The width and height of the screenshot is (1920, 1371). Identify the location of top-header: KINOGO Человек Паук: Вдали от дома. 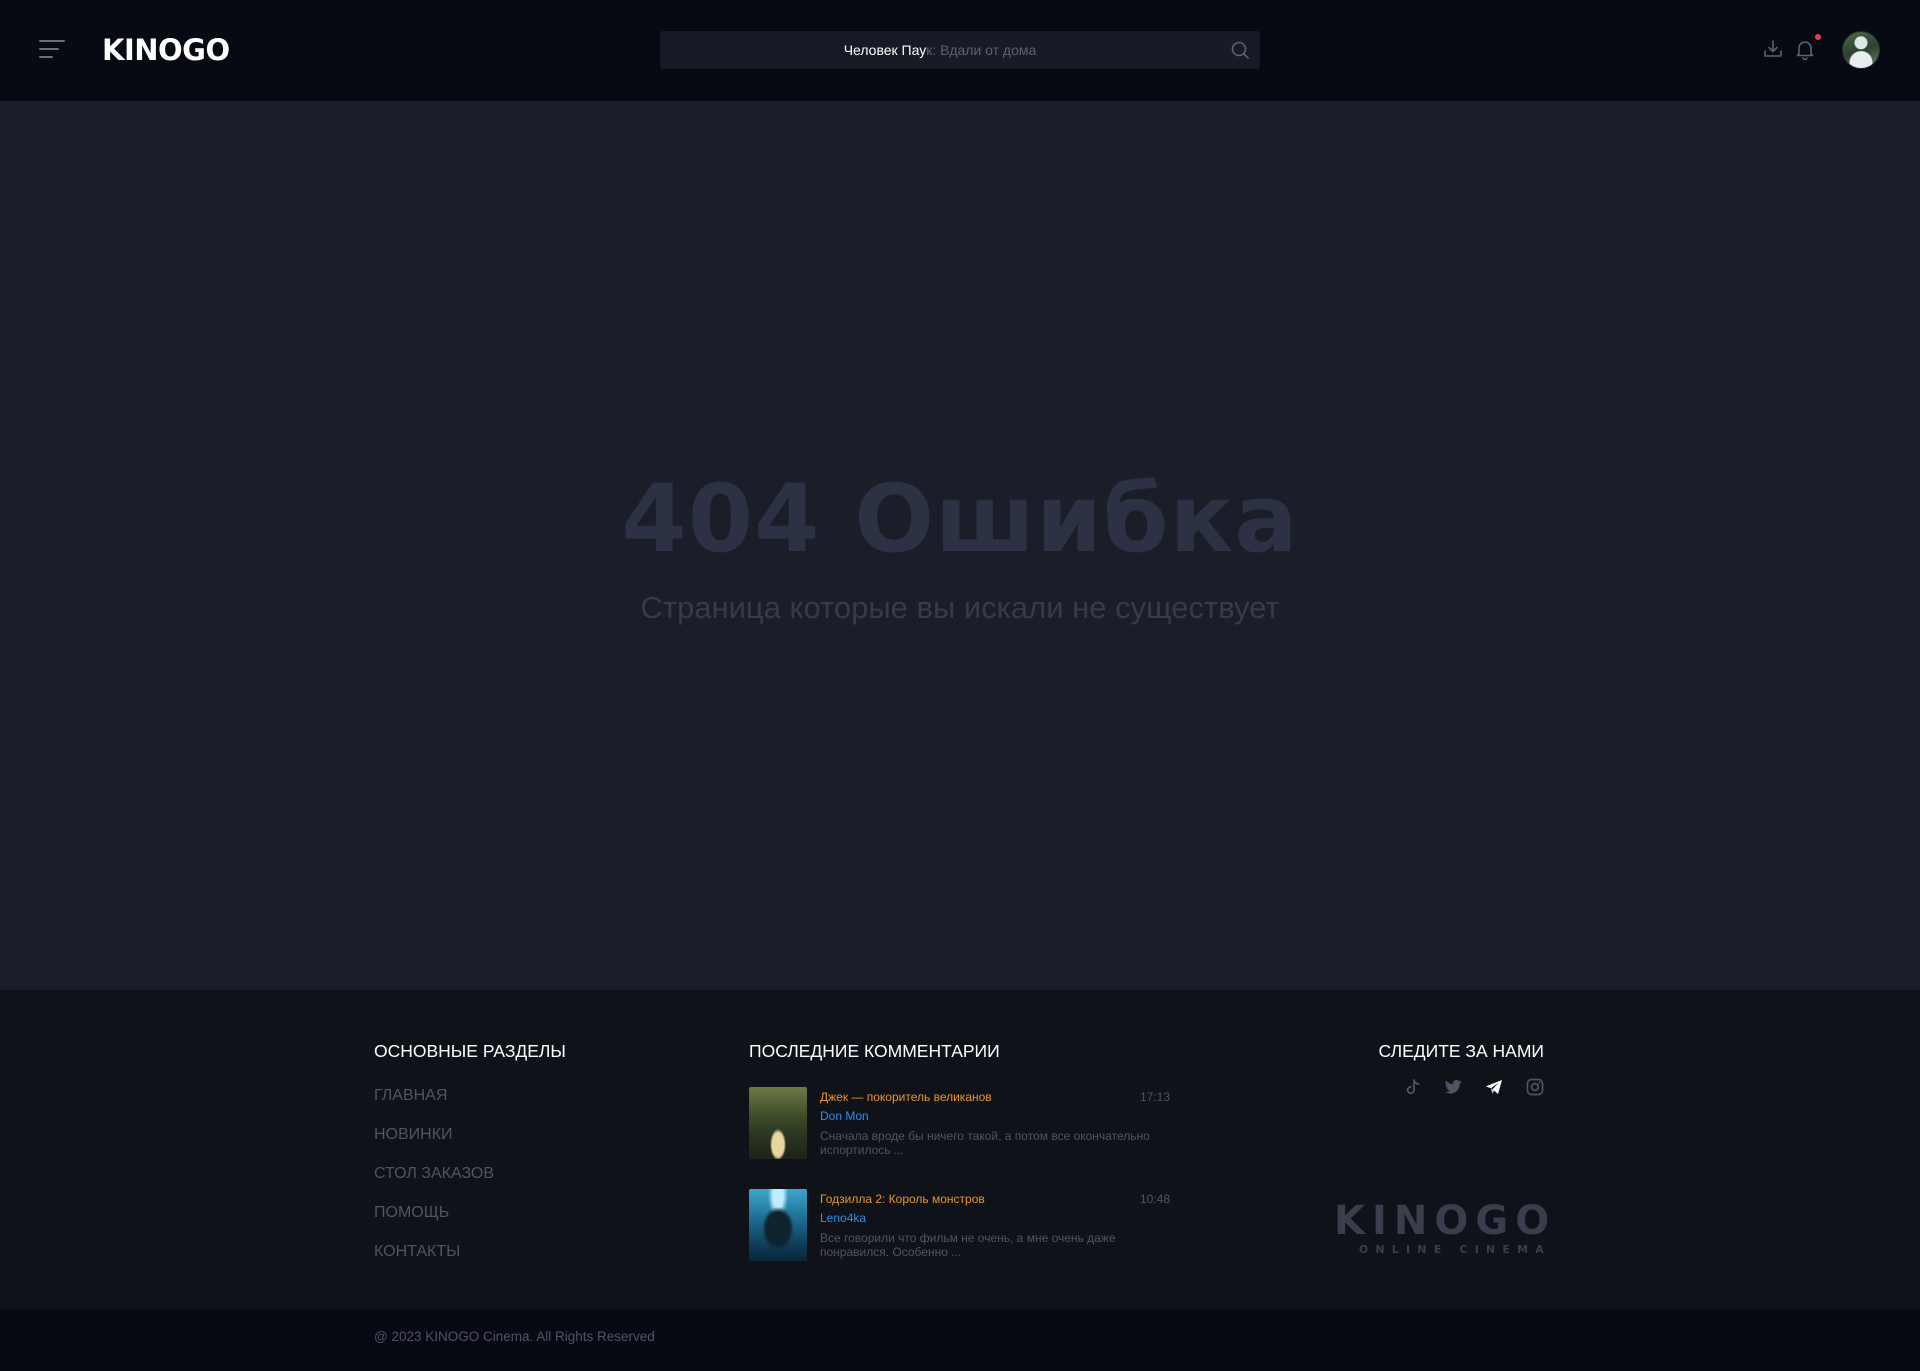
(960, 50).